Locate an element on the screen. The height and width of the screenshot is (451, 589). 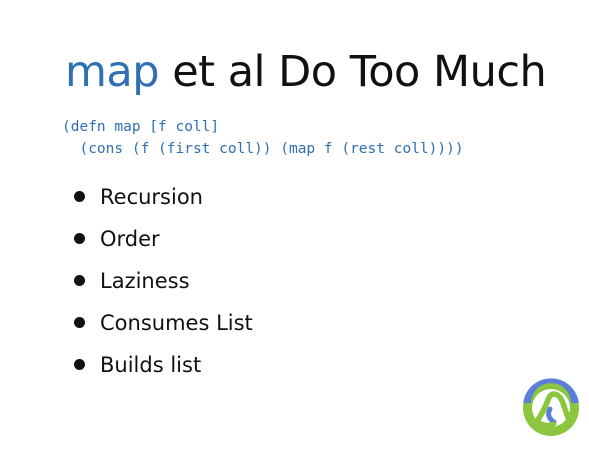
bullet-item: Recursion is located at coordinates (162, 199).